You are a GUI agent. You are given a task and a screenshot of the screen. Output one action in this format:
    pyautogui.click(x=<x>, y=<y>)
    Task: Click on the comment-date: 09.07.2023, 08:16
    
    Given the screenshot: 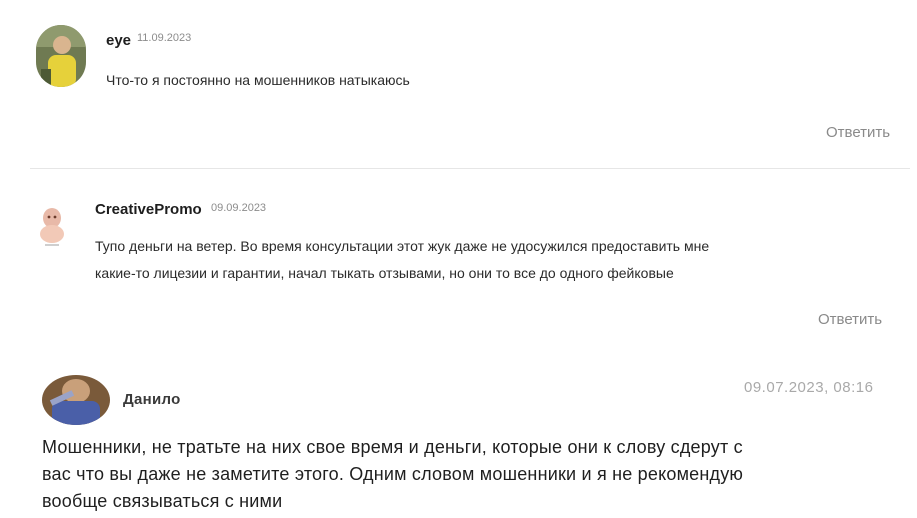 What is the action you would take?
    pyautogui.click(x=809, y=387)
    